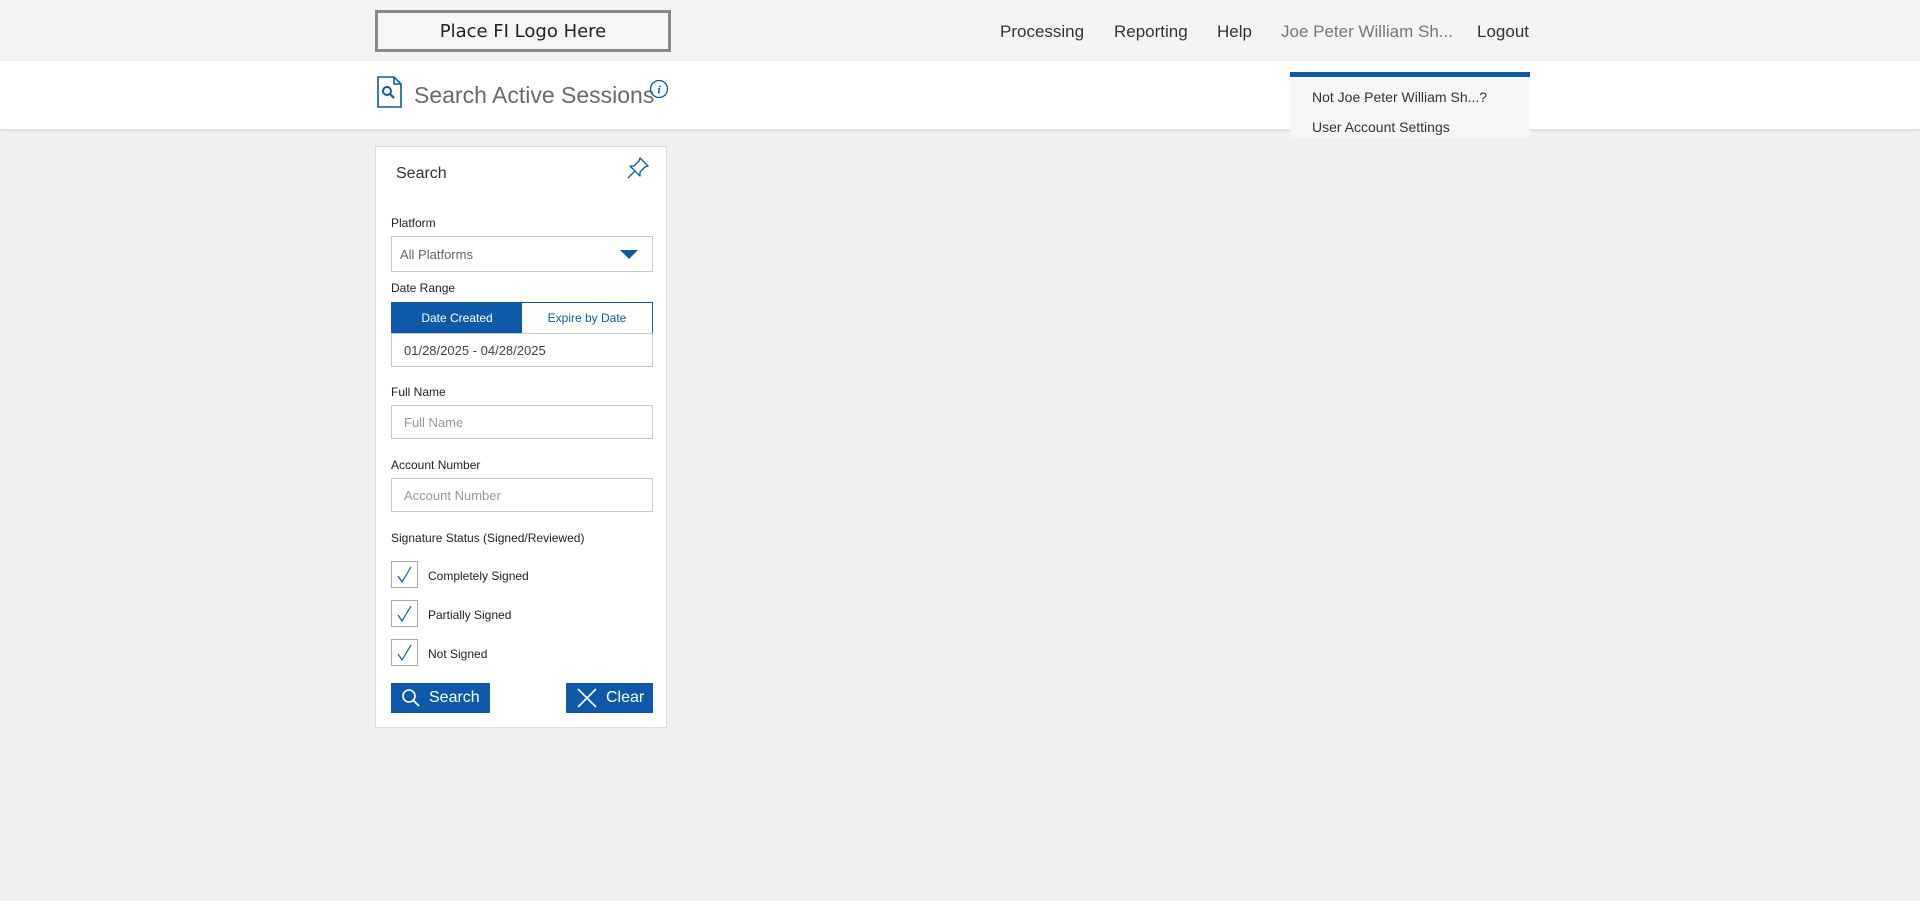  Describe the element at coordinates (1399, 97) in the screenshot. I see `menu-item-not-user: Not Joe Peter William Sh...?` at that location.